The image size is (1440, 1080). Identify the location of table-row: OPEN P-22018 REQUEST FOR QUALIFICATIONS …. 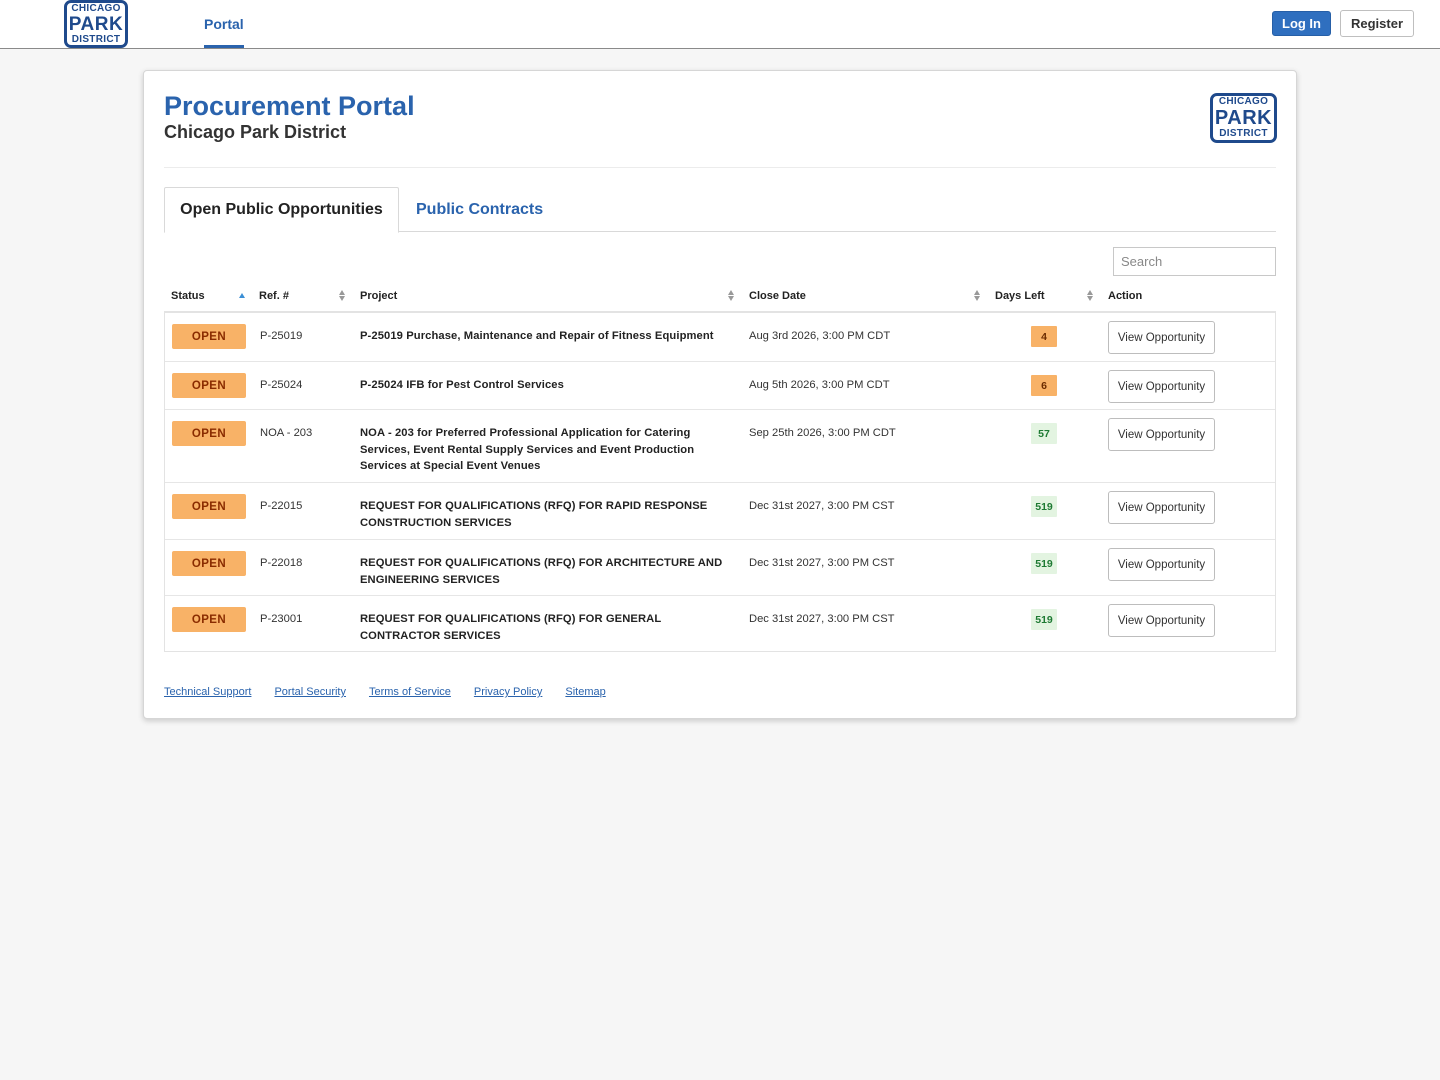
(720, 567).